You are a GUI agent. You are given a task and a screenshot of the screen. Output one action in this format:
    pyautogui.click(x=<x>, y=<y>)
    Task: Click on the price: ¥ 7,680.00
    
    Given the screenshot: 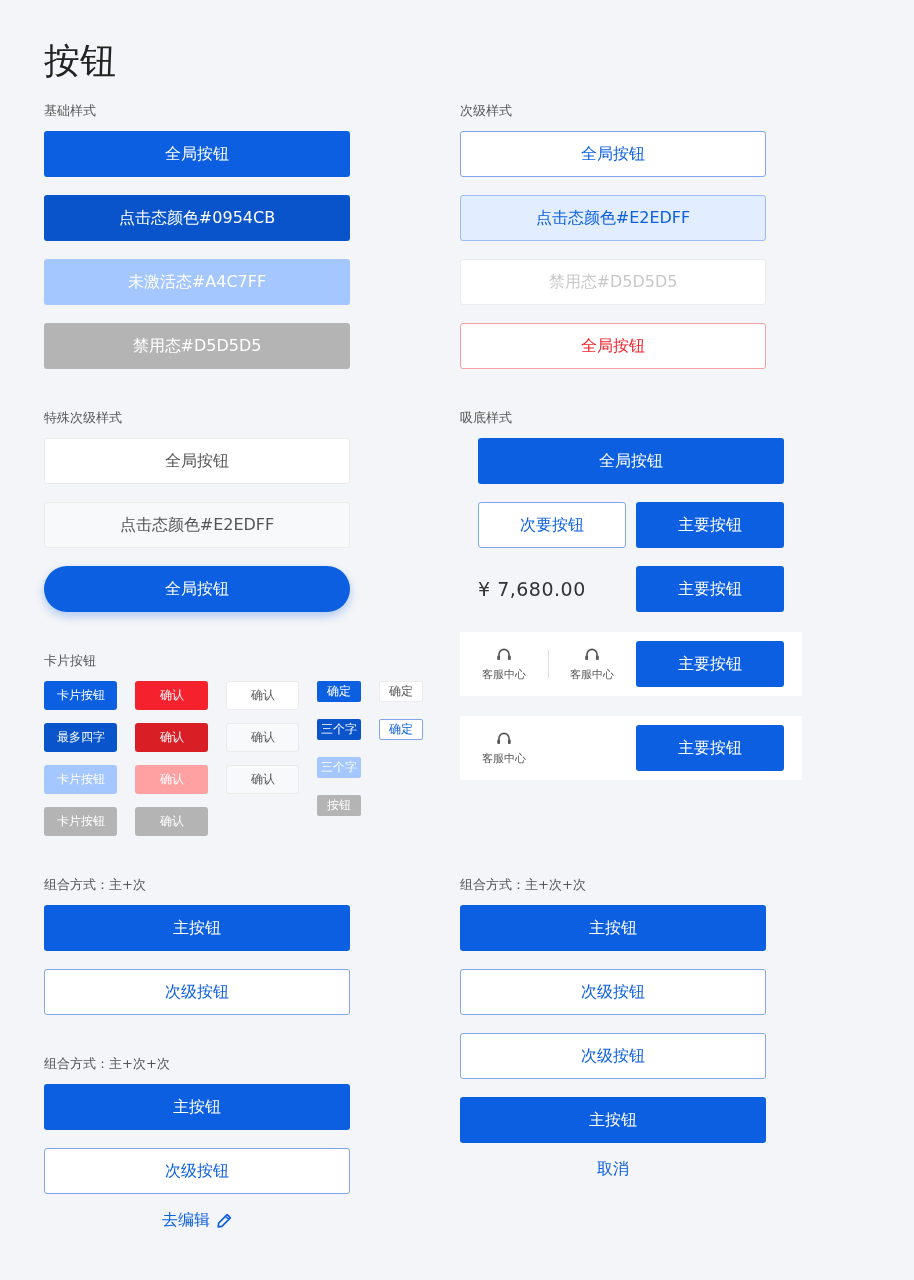 What is the action you would take?
    pyautogui.click(x=532, y=589)
    